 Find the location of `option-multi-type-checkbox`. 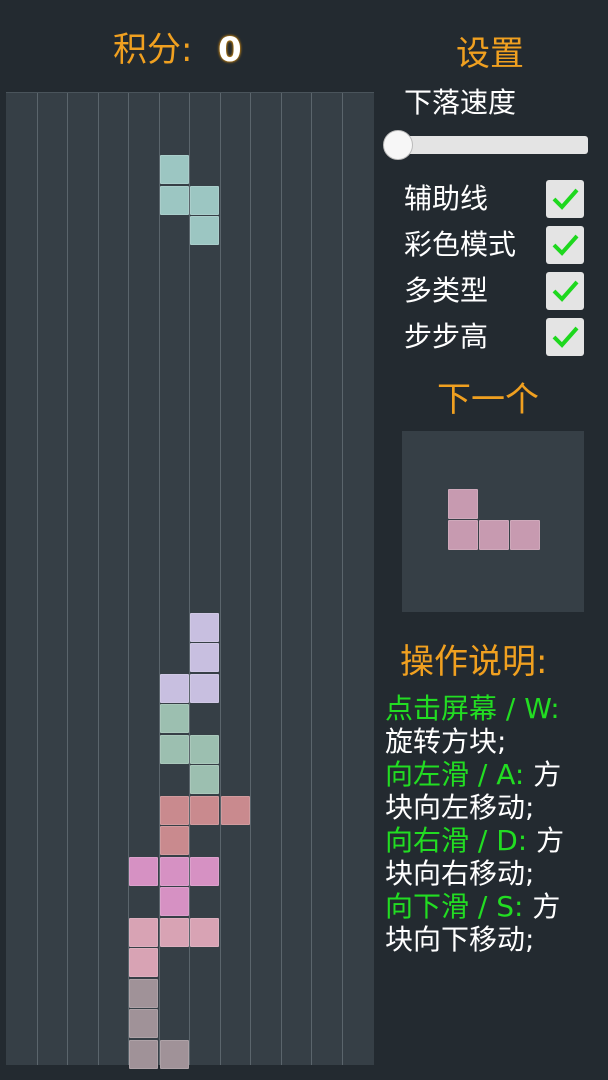

option-multi-type-checkbox is located at coordinates (565, 291).